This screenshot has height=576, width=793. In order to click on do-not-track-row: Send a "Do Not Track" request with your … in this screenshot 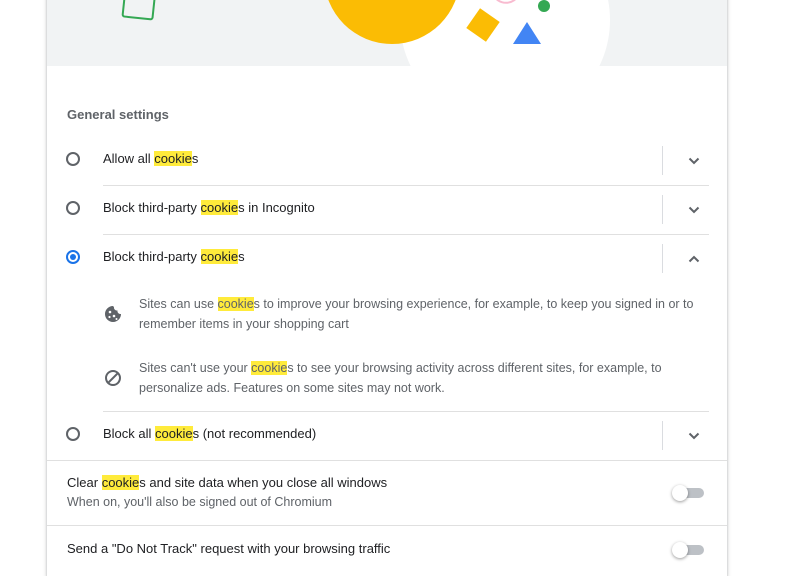, I will do `click(387, 550)`.